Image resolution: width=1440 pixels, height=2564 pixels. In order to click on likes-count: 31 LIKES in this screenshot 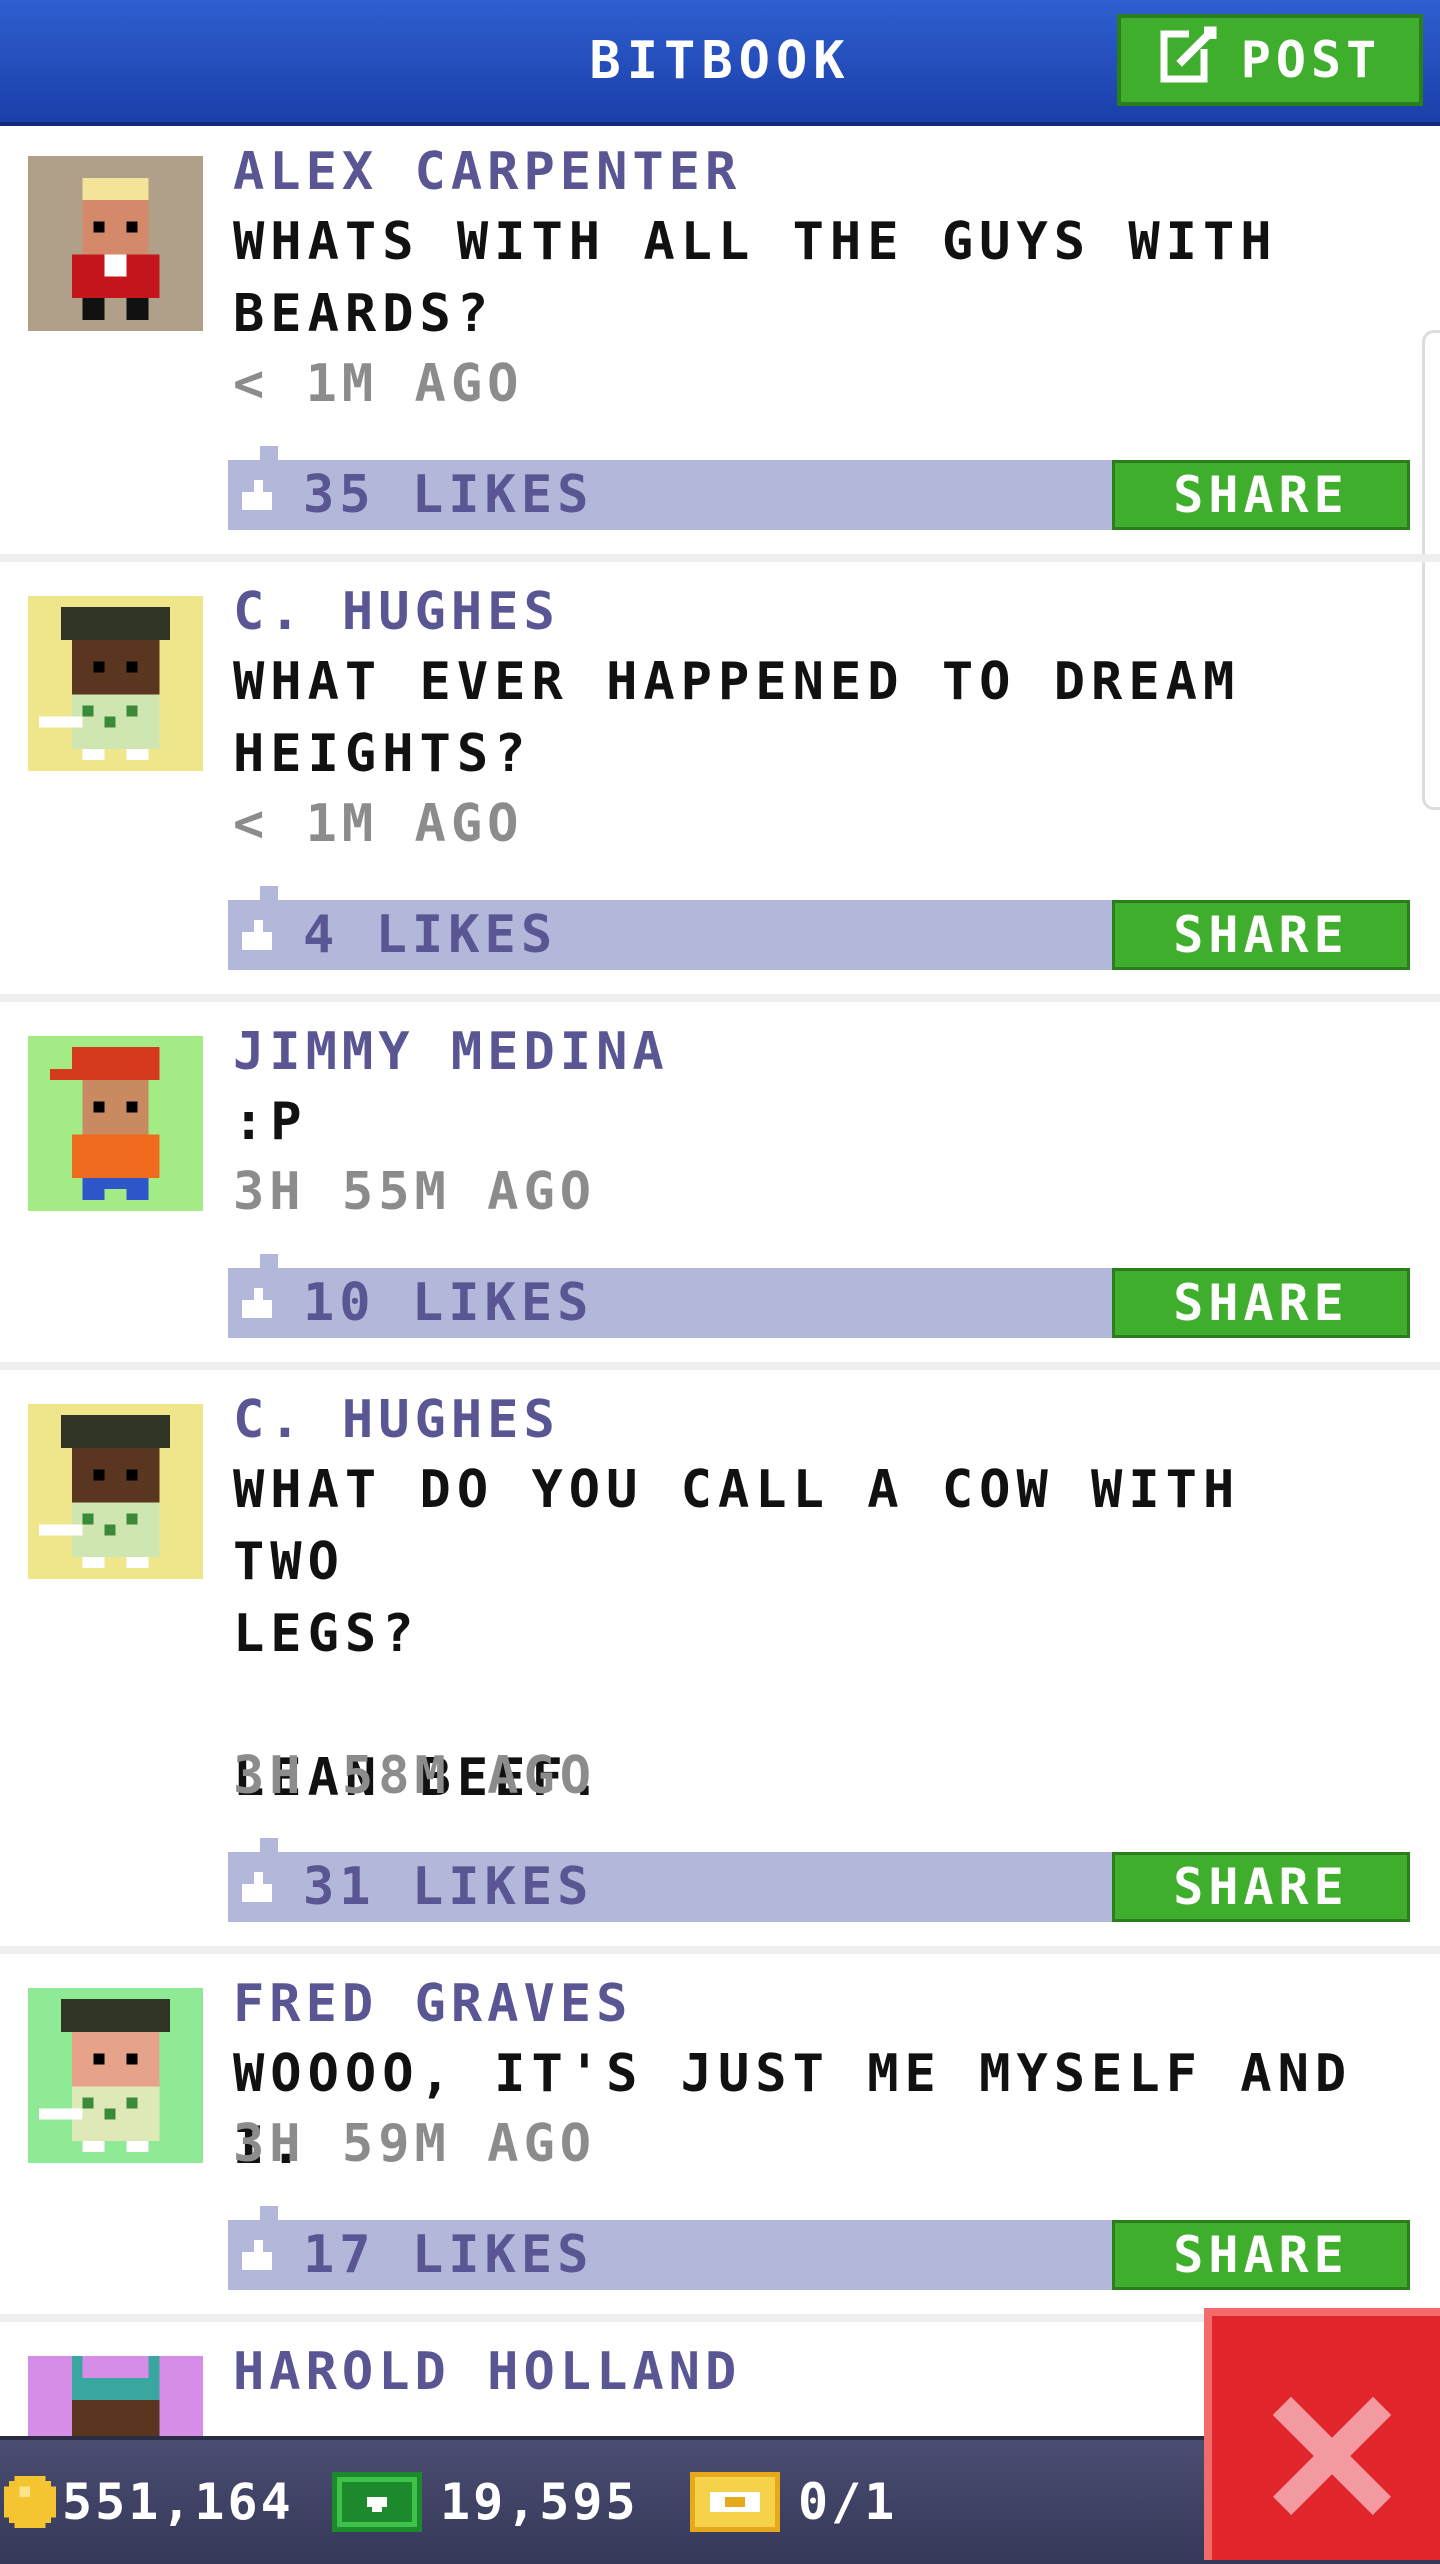, I will do `click(448, 1887)`.